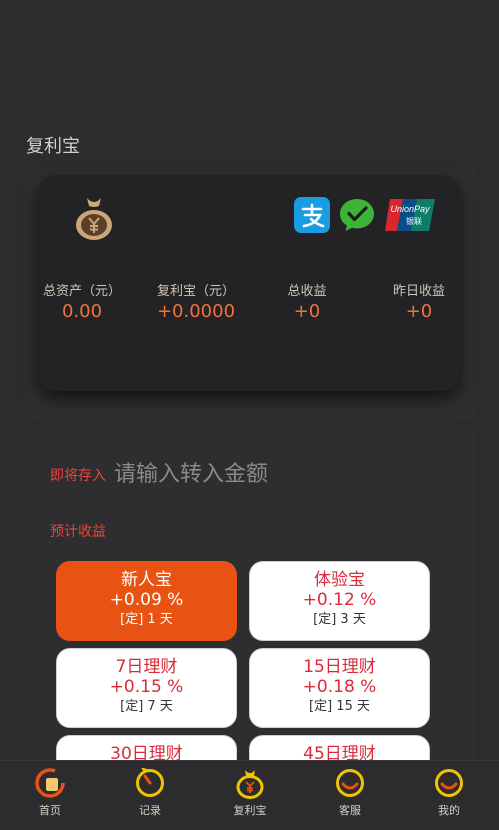 The height and width of the screenshot is (830, 499). I want to click on tab-label: 我的, so click(449, 810).